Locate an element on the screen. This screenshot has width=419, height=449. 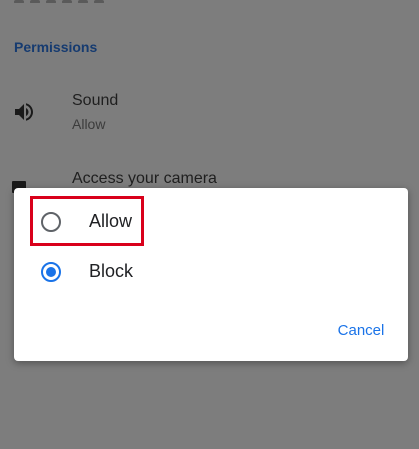
permission-title-camera: Access your camera is located at coordinates (144, 178).